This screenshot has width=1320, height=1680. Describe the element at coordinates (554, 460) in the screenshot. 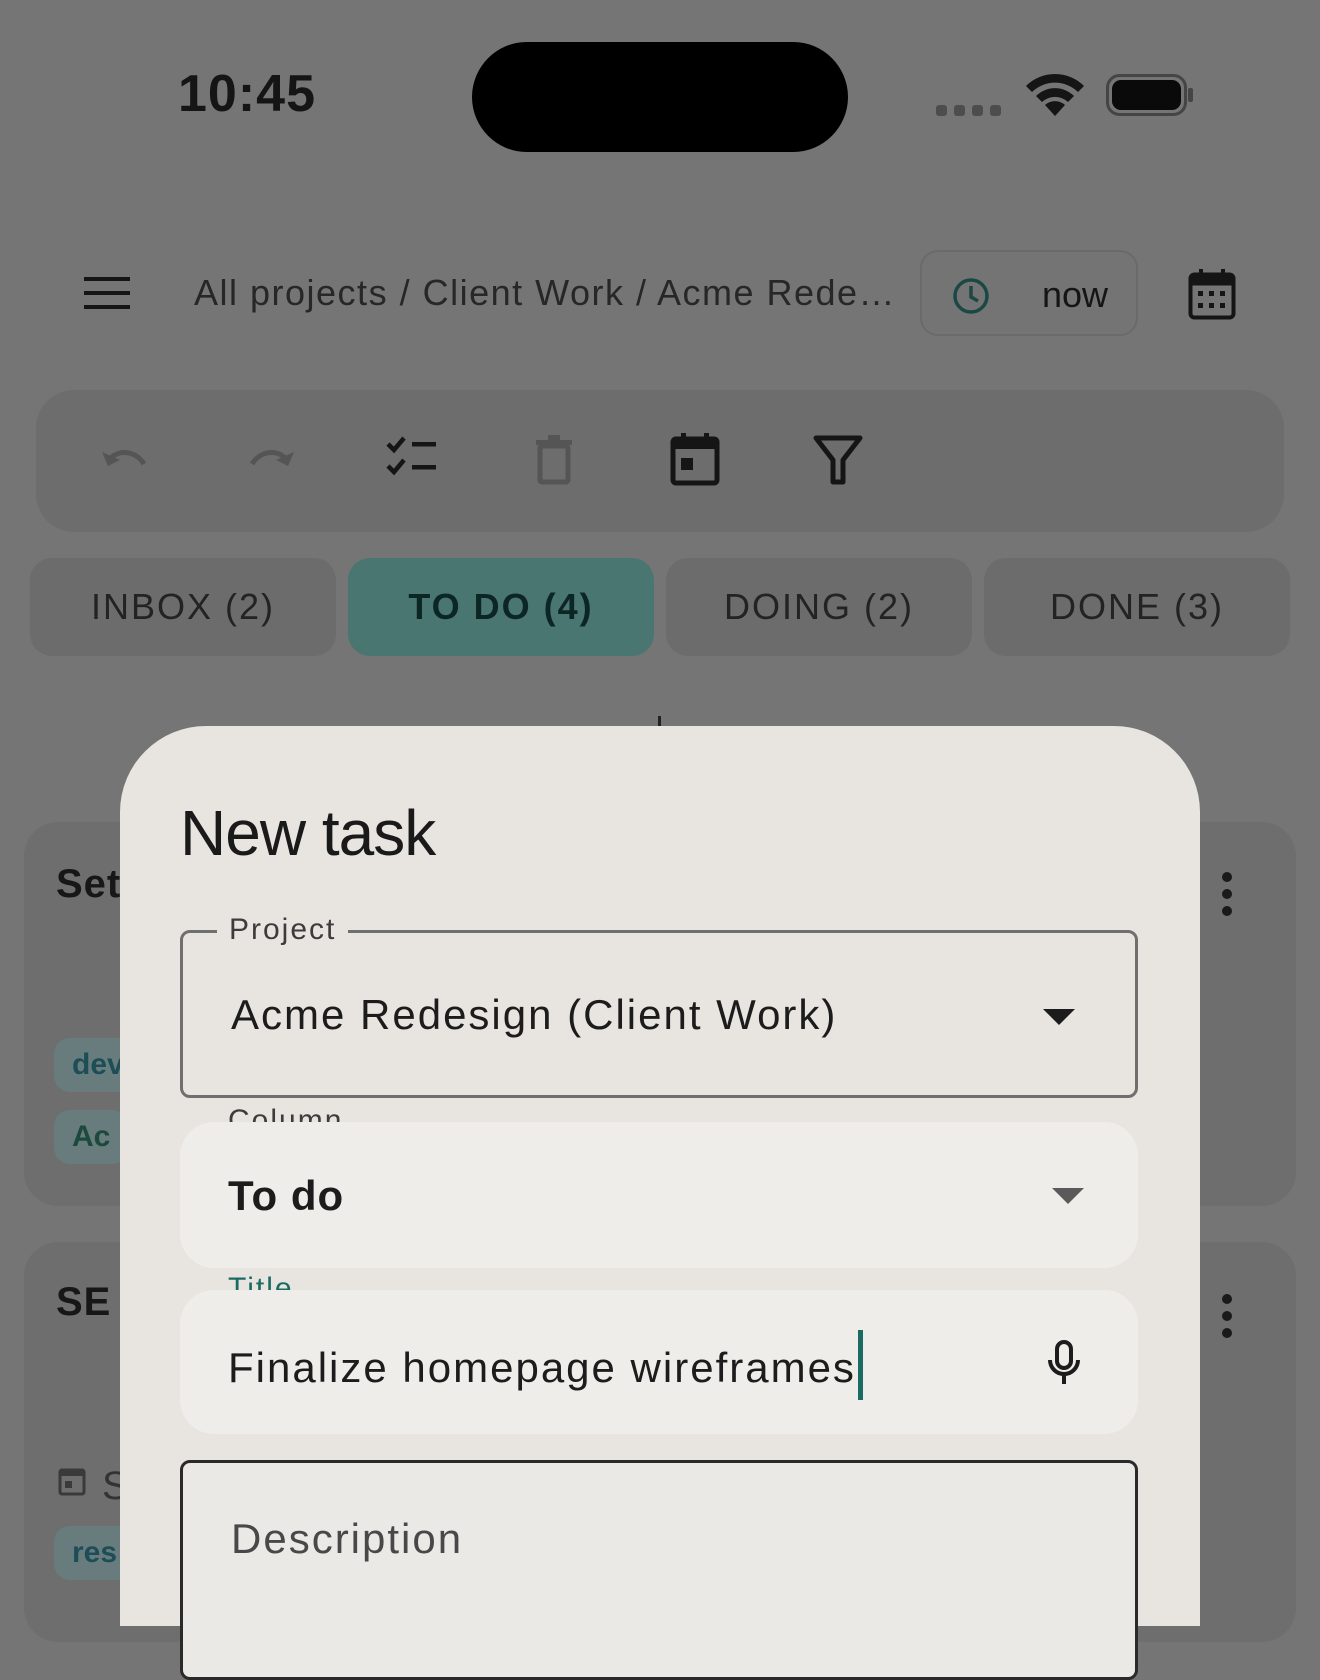

I see `delete-icon` at that location.